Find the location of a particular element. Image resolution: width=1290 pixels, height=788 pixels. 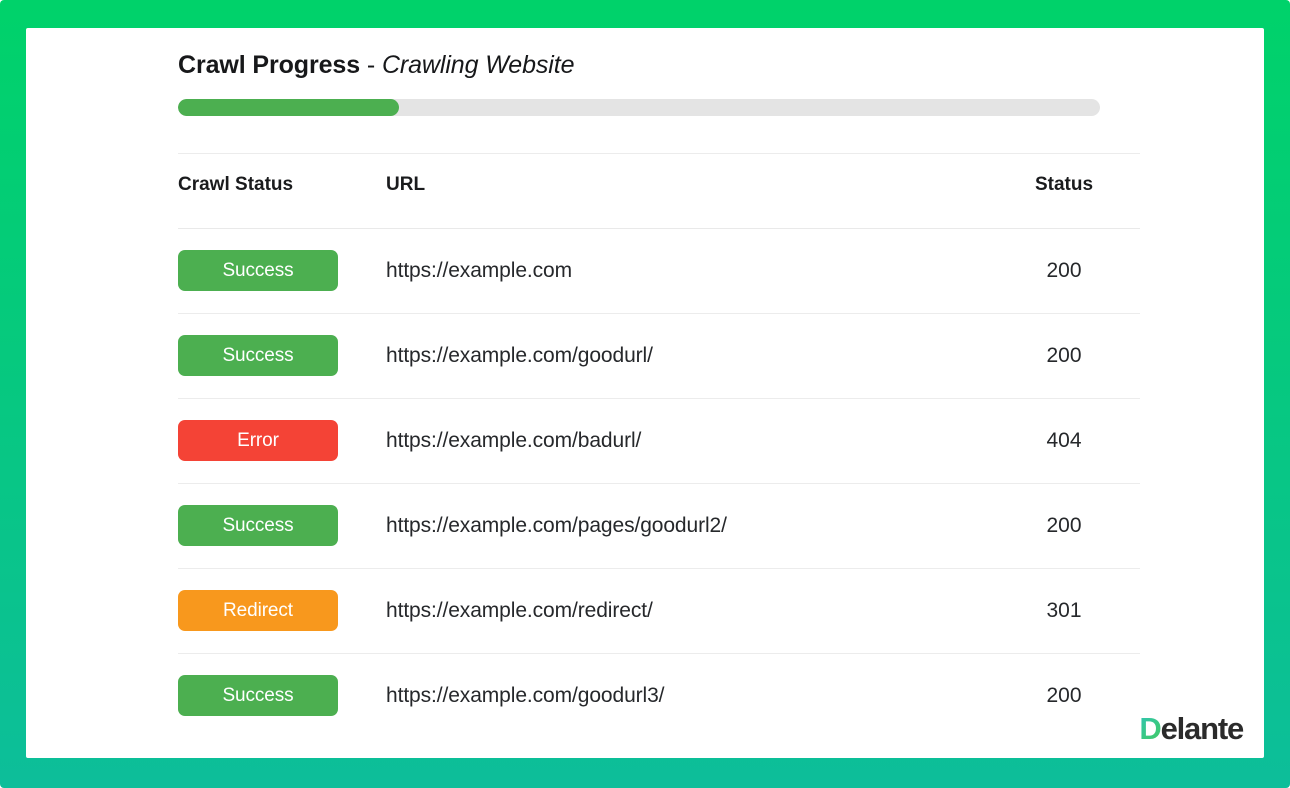

table-row: Success https://example.com/goodurl/200 is located at coordinates (659, 355).